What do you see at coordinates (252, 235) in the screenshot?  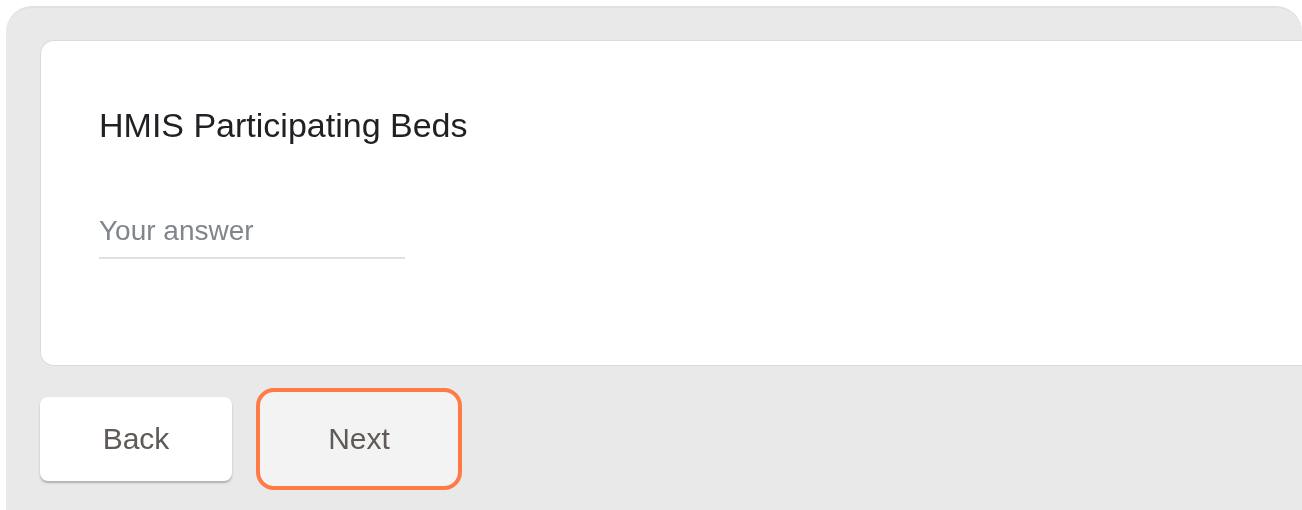 I see `answer-field: Your answer` at bounding box center [252, 235].